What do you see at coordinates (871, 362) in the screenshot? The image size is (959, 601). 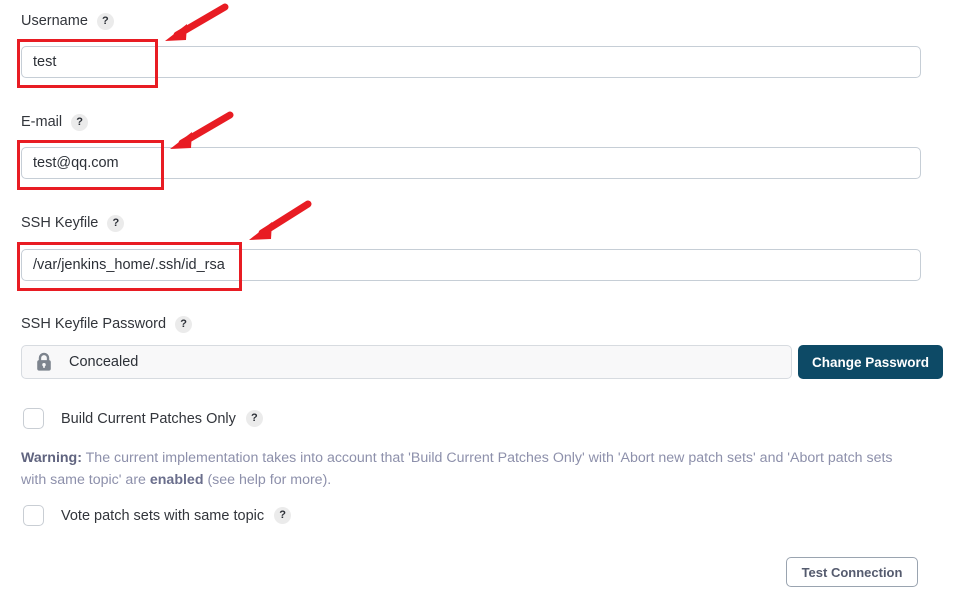 I see `change-password-button: Change Password` at bounding box center [871, 362].